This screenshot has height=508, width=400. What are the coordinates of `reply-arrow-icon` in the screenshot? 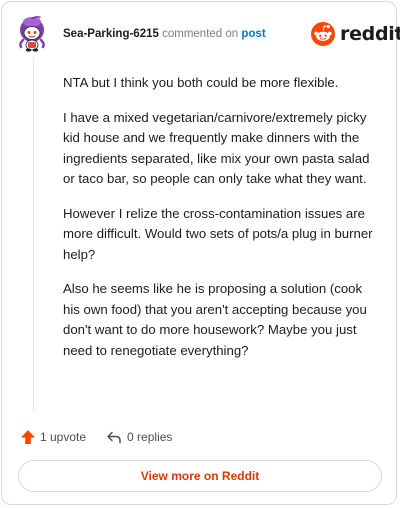 It's located at (114, 437).